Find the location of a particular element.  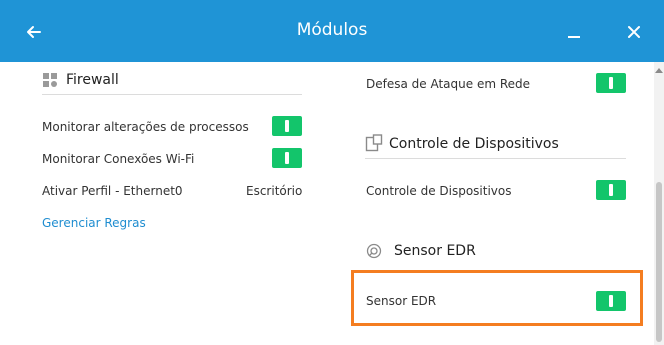

network-attack-defense-toggle is located at coordinates (611, 83).